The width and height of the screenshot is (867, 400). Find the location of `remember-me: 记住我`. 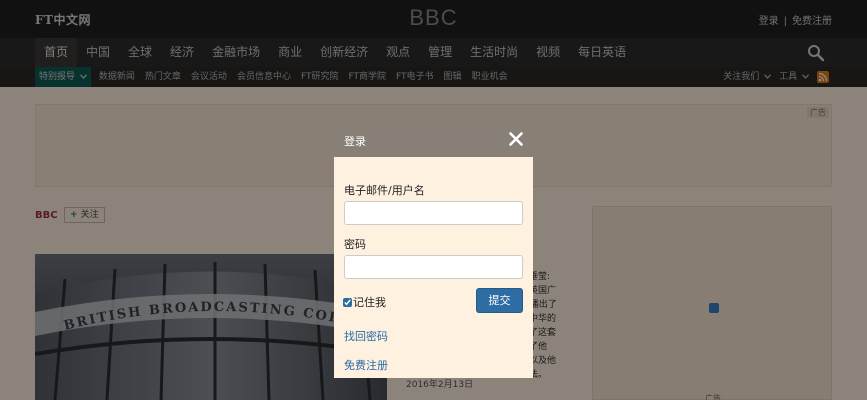

remember-me: 记住我 is located at coordinates (364, 302).